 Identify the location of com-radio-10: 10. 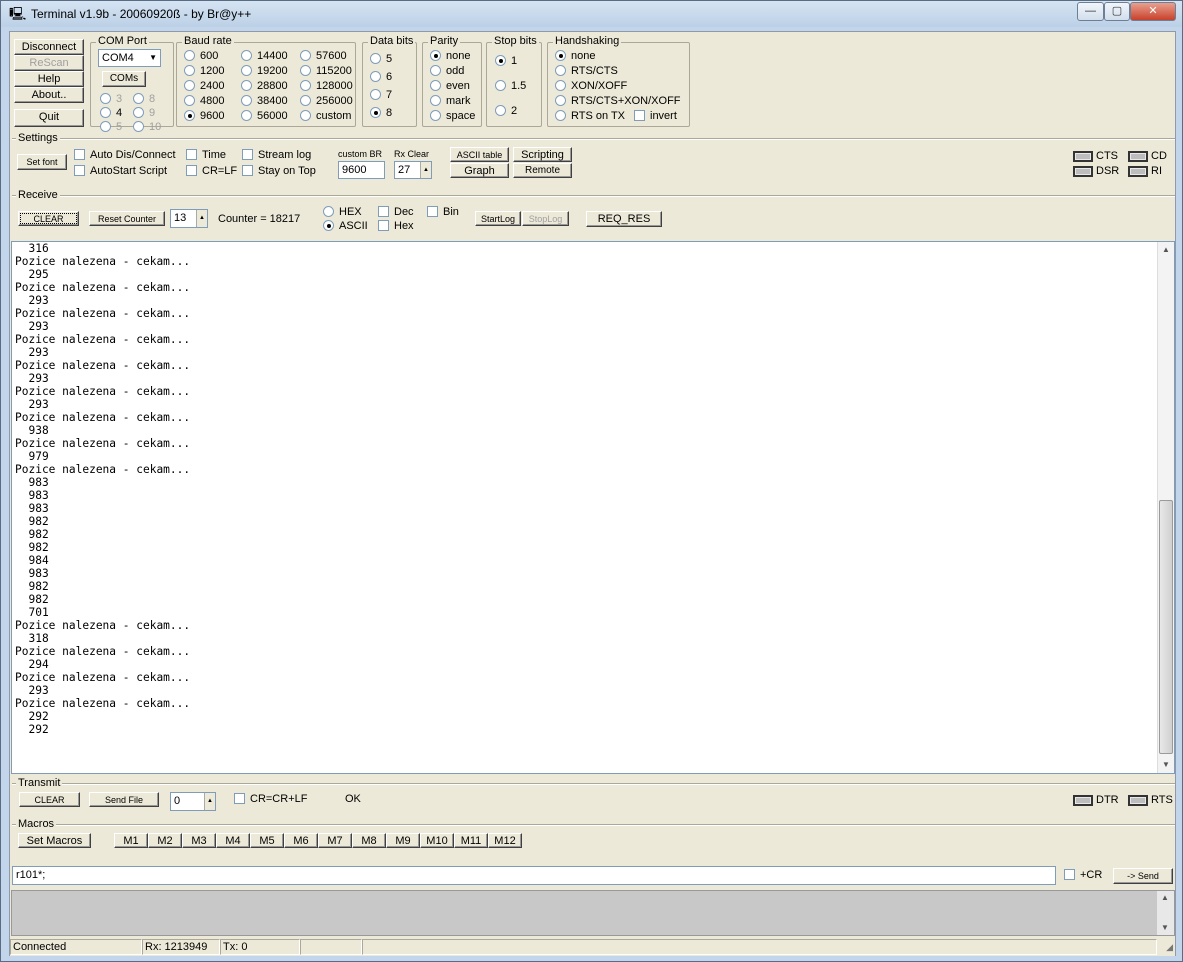
(147, 128).